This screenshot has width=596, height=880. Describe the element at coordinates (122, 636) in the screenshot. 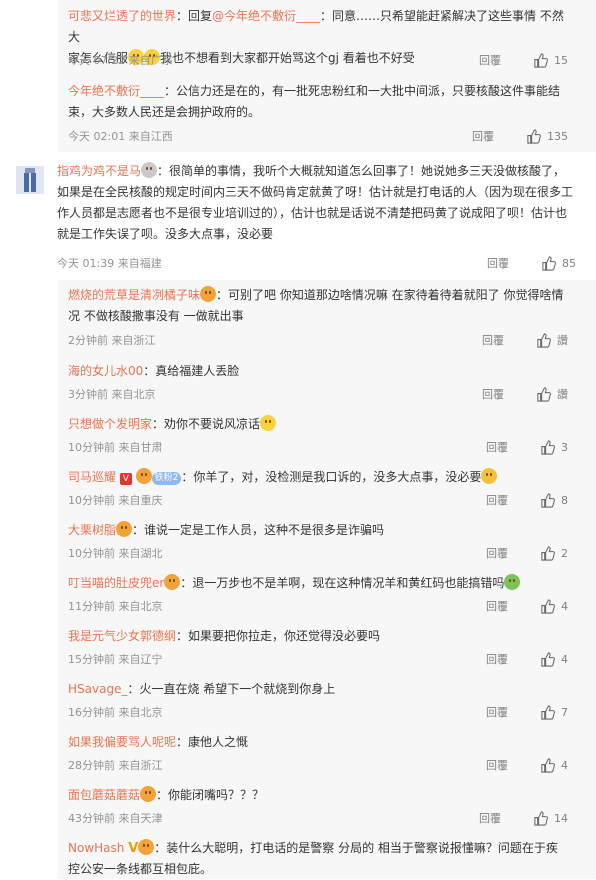

I see `reply-username: 我是元气少女郭德纲` at that location.